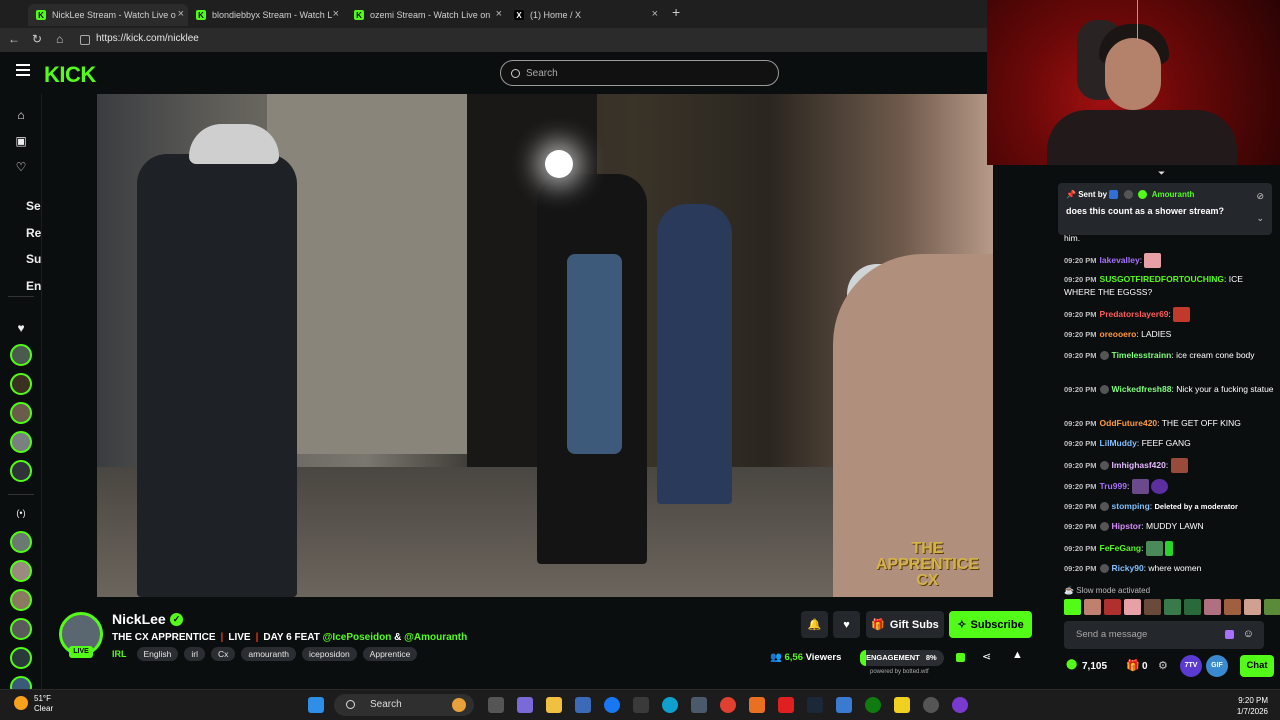 The width and height of the screenshot is (1280, 720). Describe the element at coordinates (269, 654) in the screenshot. I see `tag-chip: amouranth` at that location.